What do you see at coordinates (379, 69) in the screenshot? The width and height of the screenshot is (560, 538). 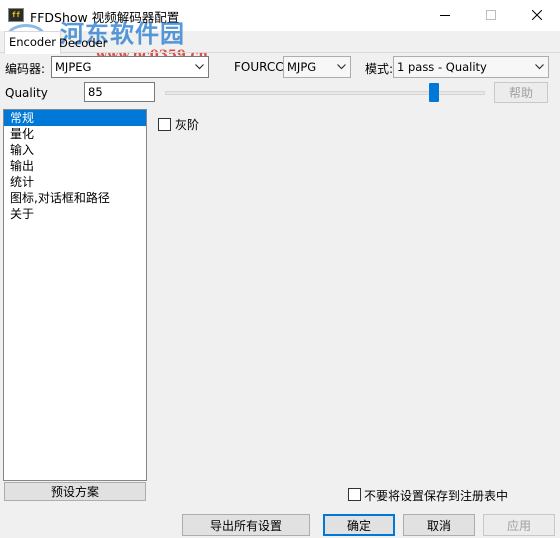 I see `mode-label: 模式:` at bounding box center [379, 69].